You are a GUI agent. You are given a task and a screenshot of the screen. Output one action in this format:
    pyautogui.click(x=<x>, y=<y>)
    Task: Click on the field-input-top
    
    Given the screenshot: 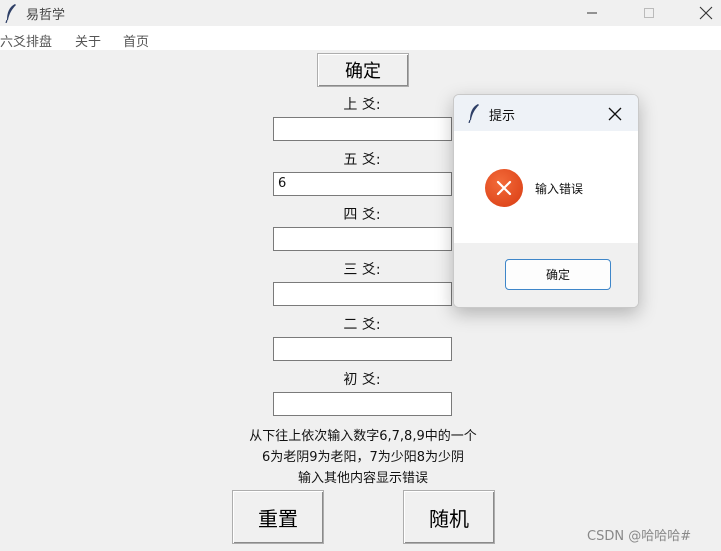 What is the action you would take?
    pyautogui.click(x=362, y=129)
    